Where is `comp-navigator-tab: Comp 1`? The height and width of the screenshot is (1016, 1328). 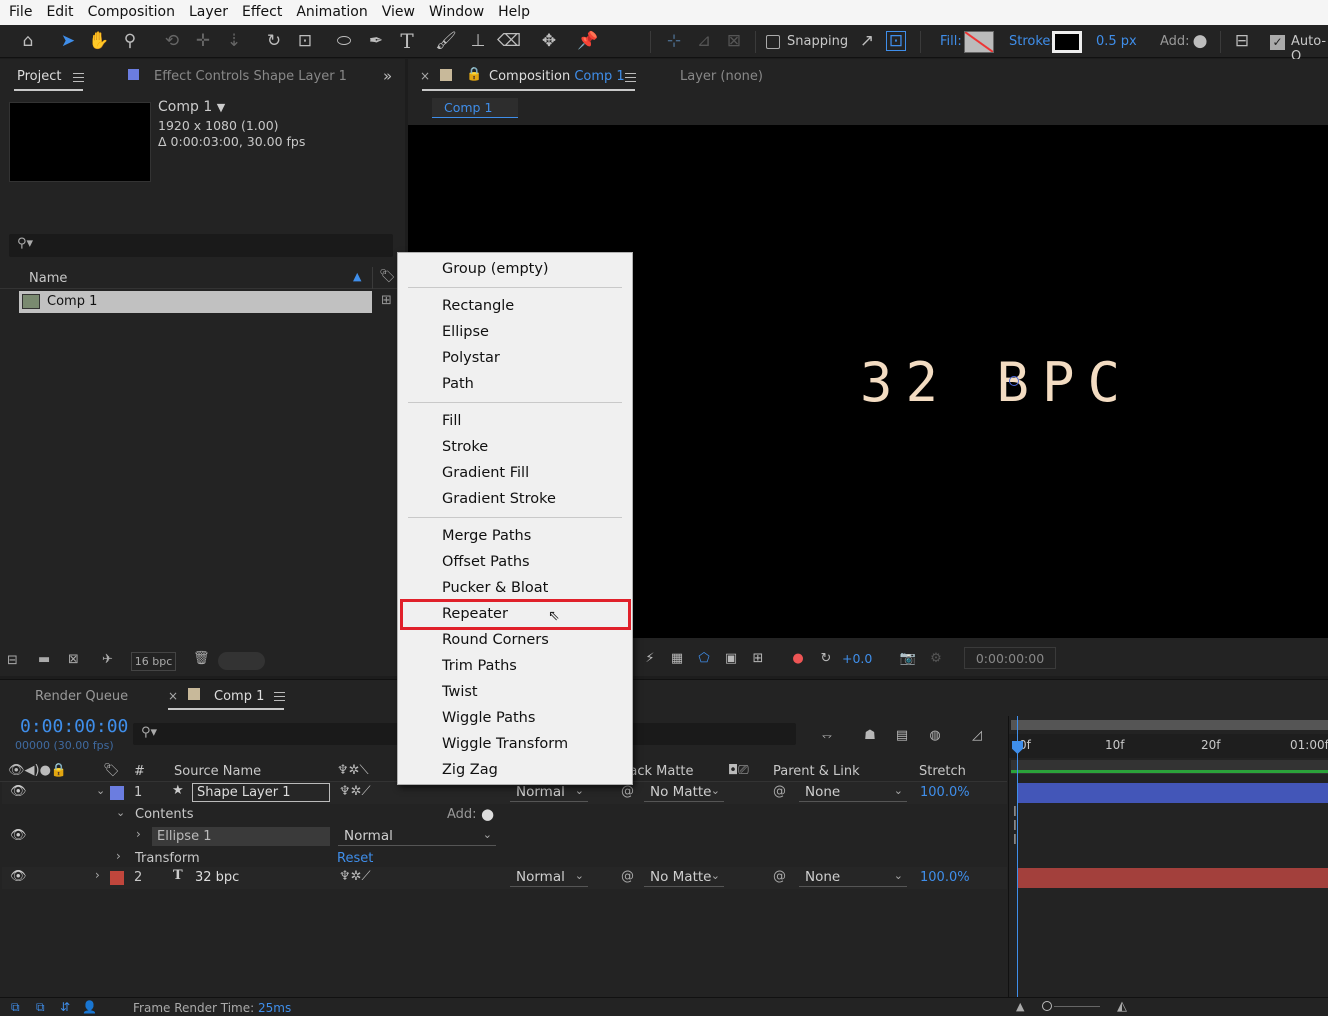 comp-navigator-tab: Comp 1 is located at coordinates (475, 108).